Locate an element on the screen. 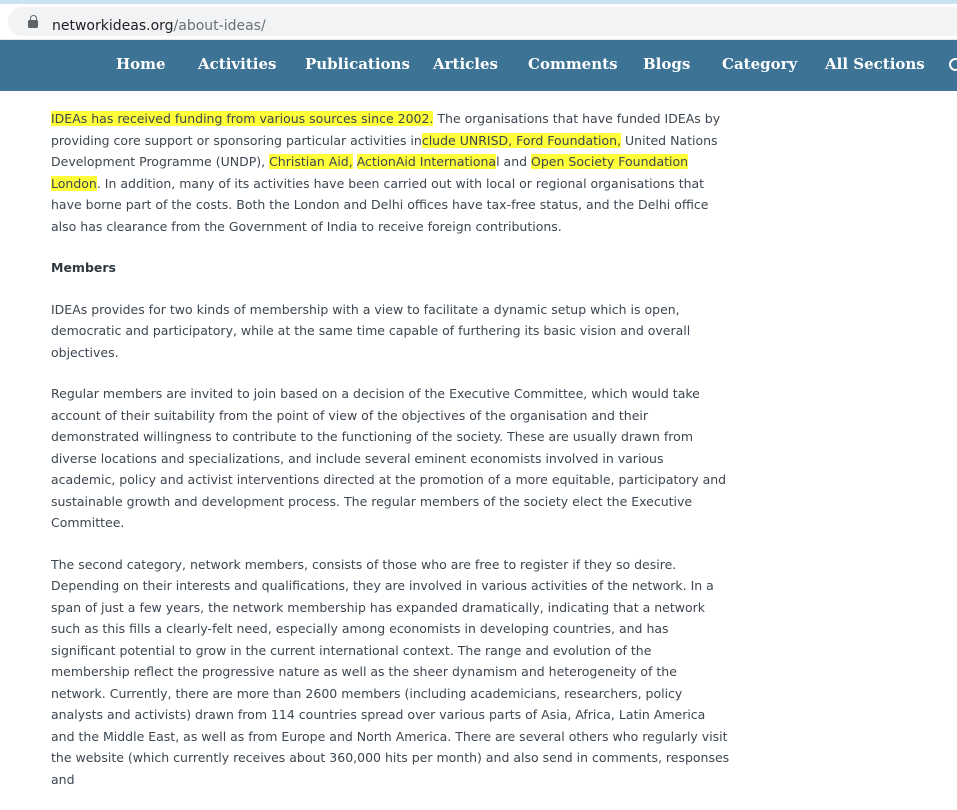  nav-articles: Articles is located at coordinates (465, 64).